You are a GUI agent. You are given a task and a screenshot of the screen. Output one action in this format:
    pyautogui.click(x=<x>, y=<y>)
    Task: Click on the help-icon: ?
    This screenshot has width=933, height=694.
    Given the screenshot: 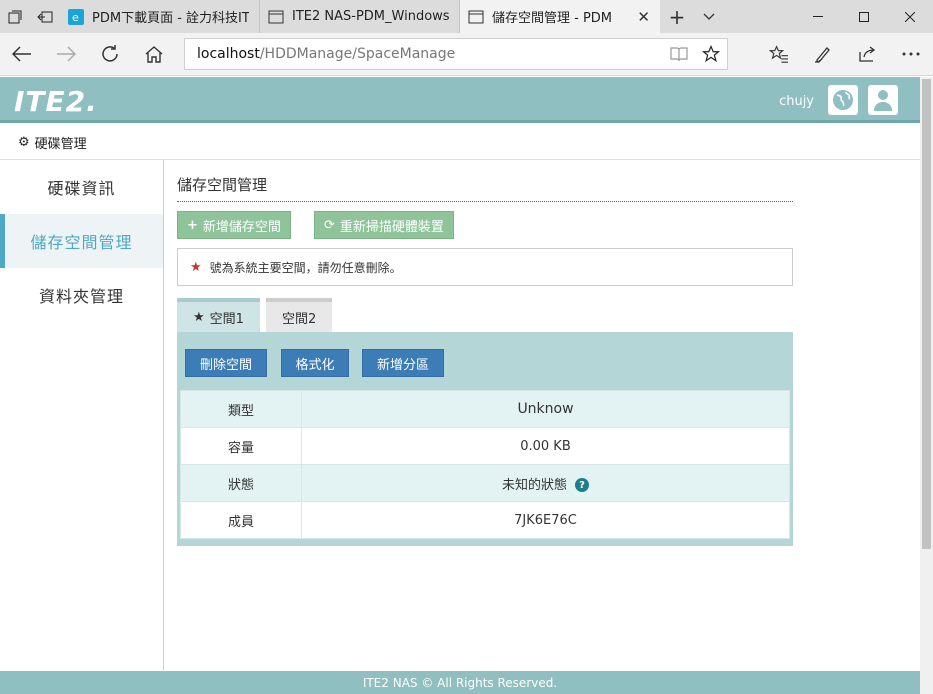 What is the action you would take?
    pyautogui.click(x=582, y=485)
    